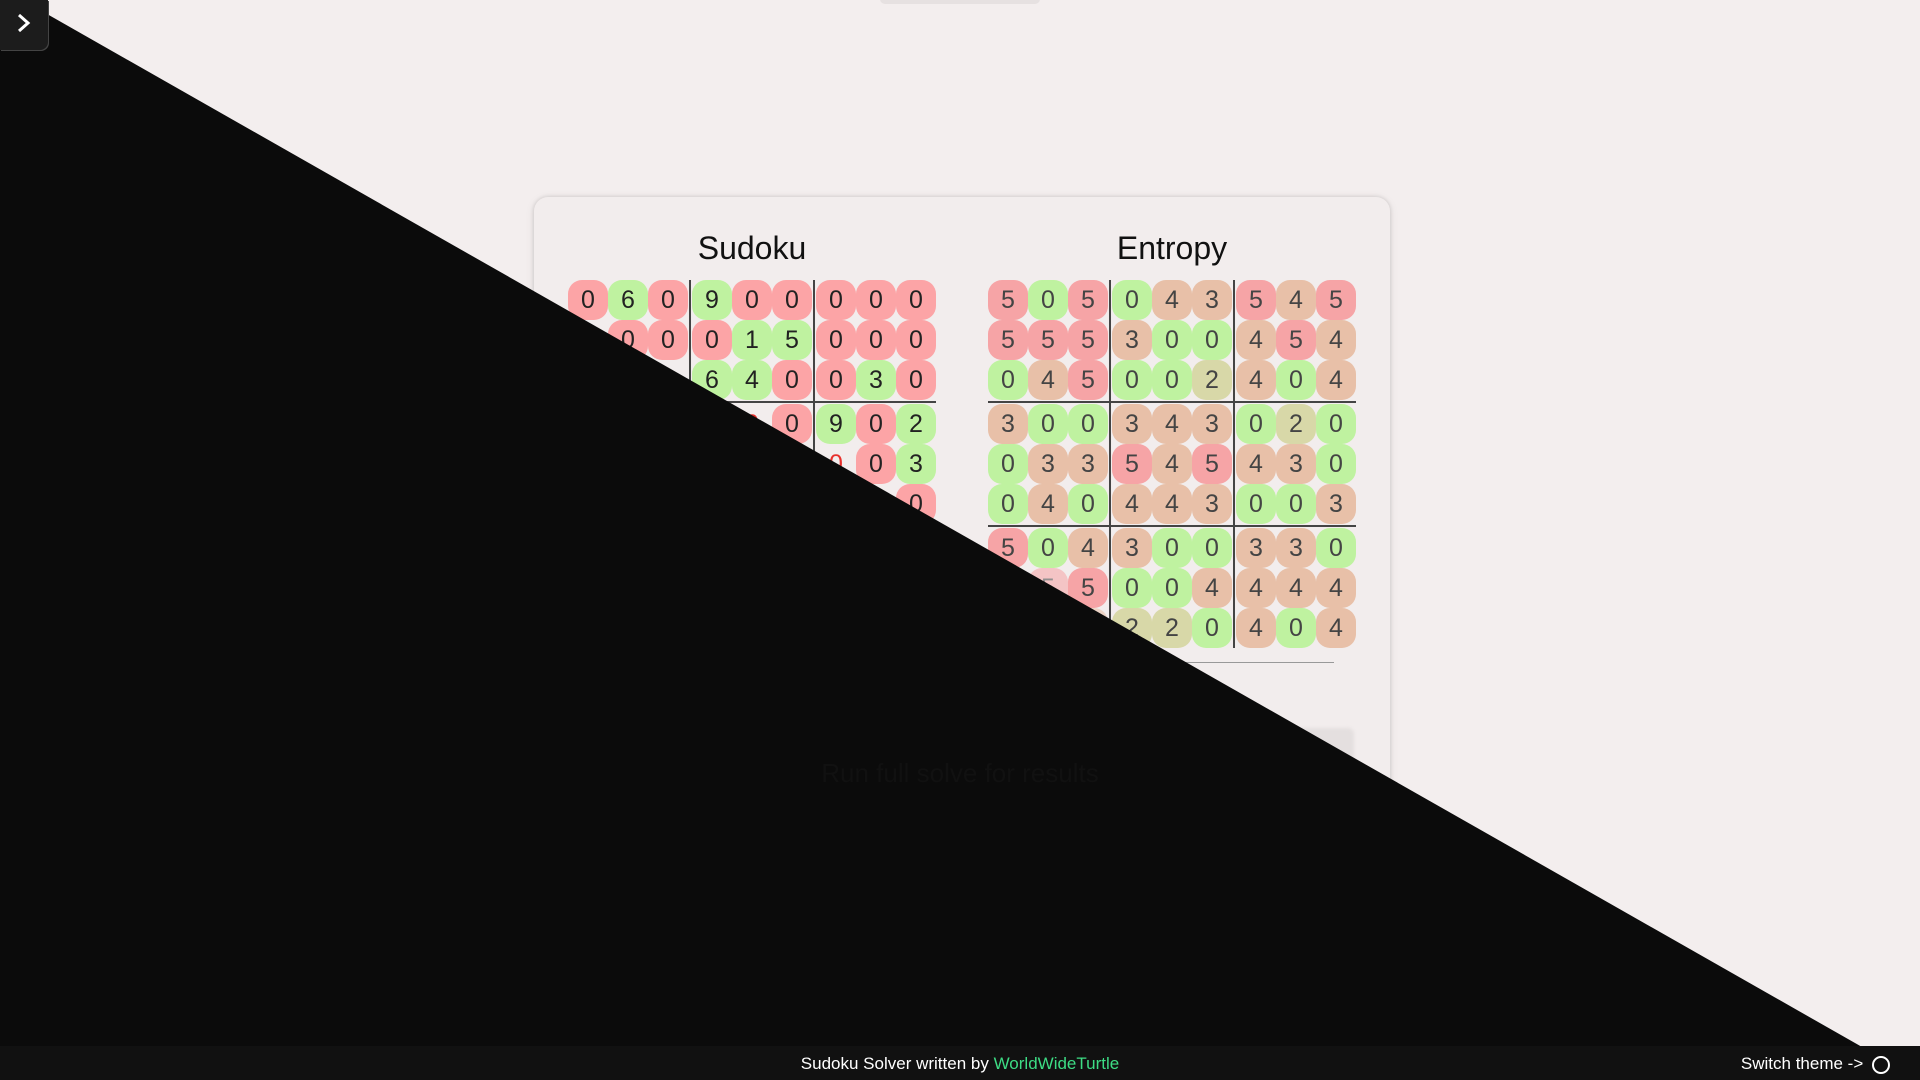 The height and width of the screenshot is (1080, 1920). Describe the element at coordinates (974, 697) in the screenshot. I see `import-button` at that location.